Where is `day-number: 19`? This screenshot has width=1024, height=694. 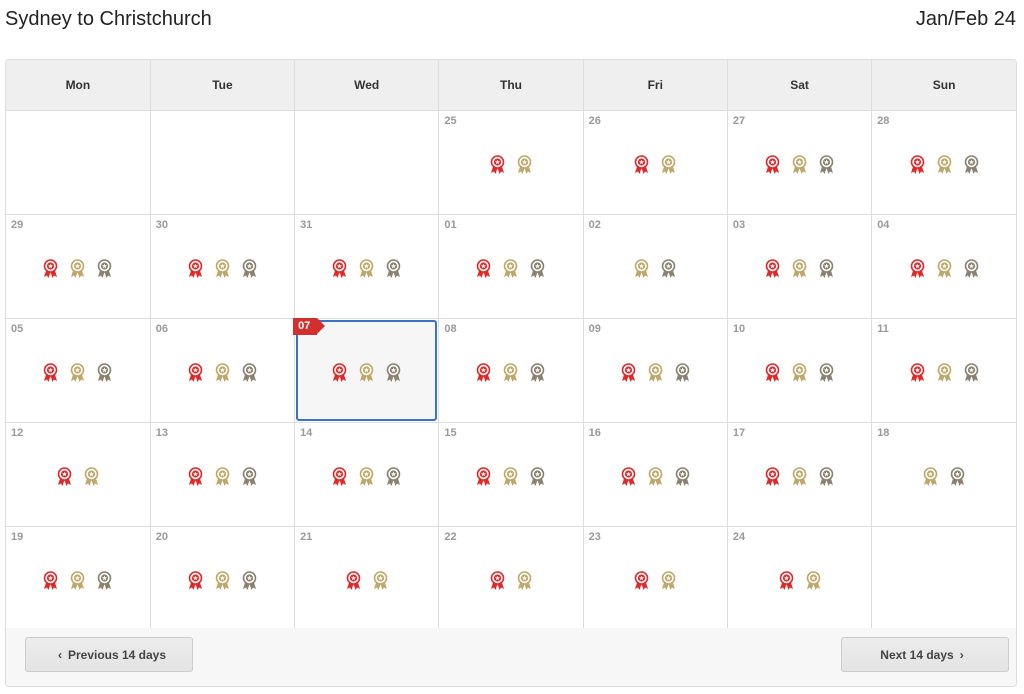
day-number: 19 is located at coordinates (17, 537).